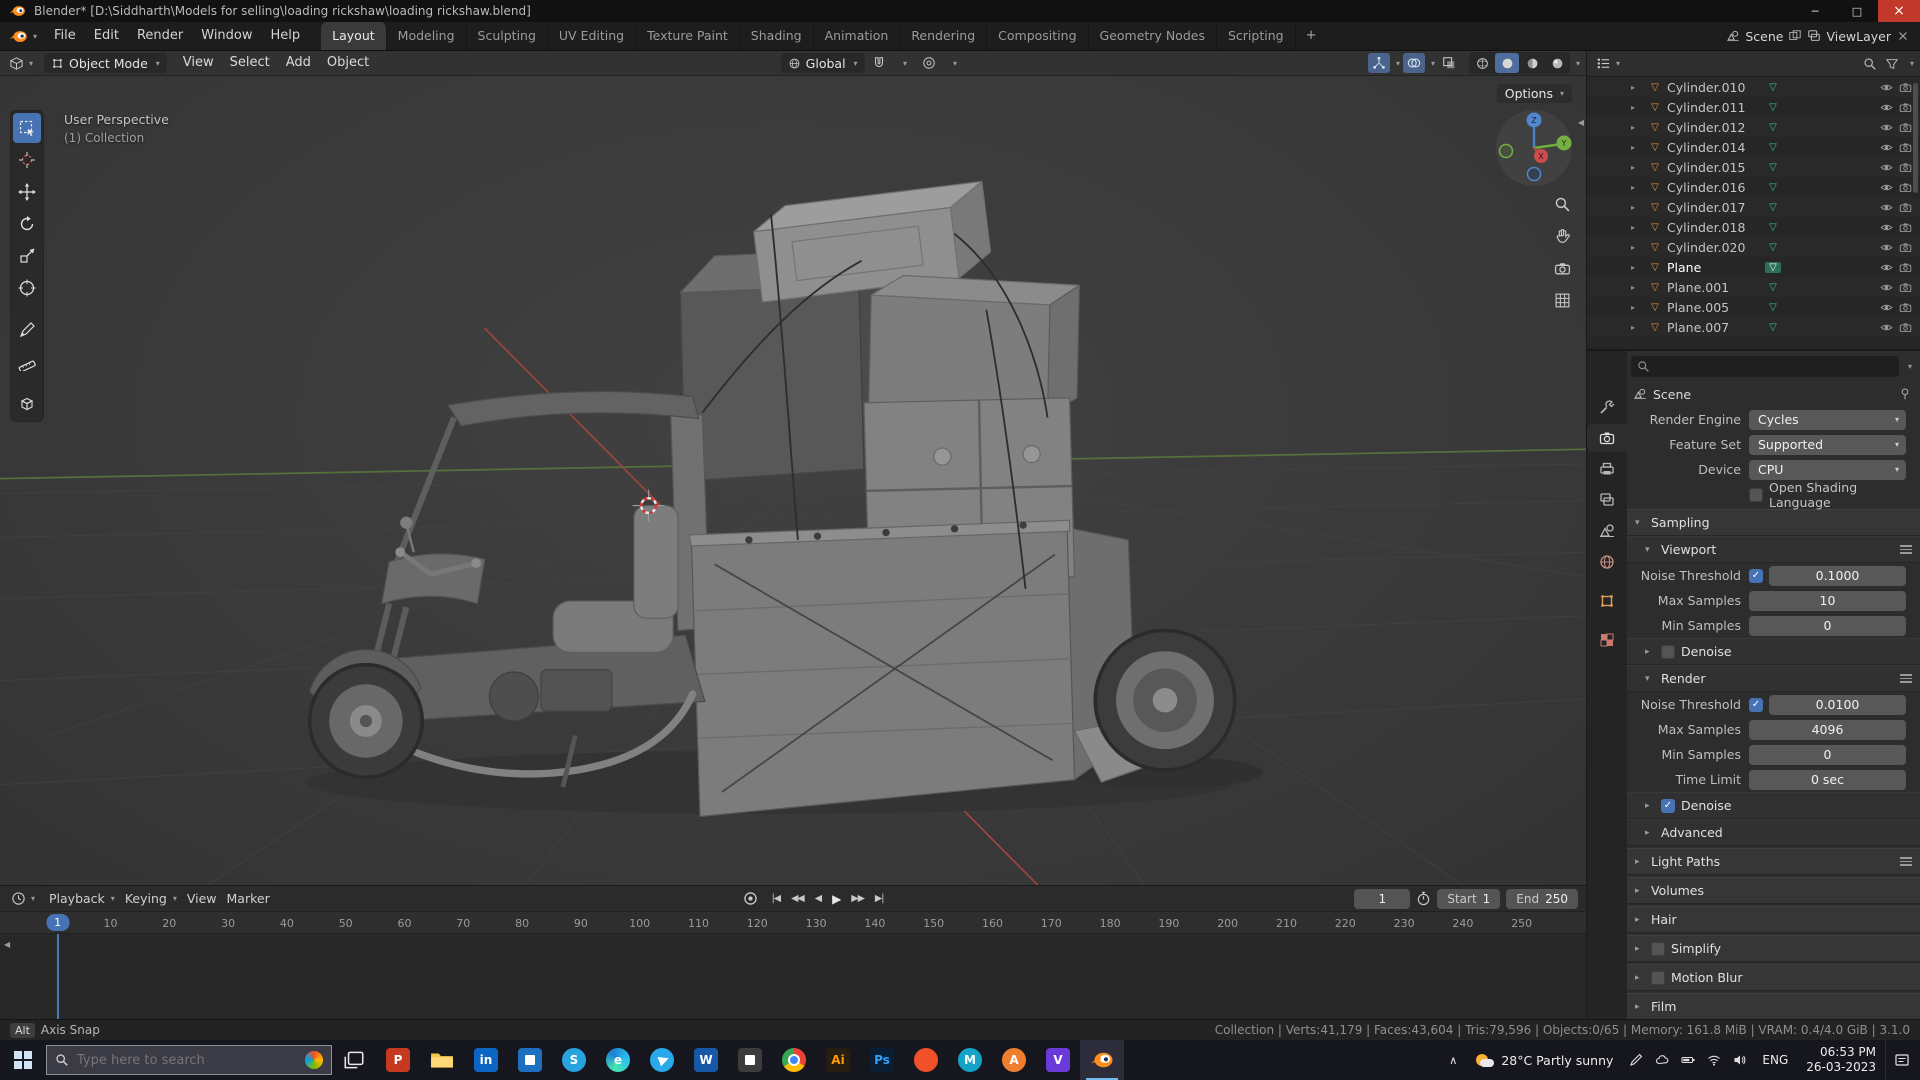 The width and height of the screenshot is (1920, 1080). Describe the element at coordinates (794, 1060) in the screenshot. I see `taskbar-app-chrome` at that location.